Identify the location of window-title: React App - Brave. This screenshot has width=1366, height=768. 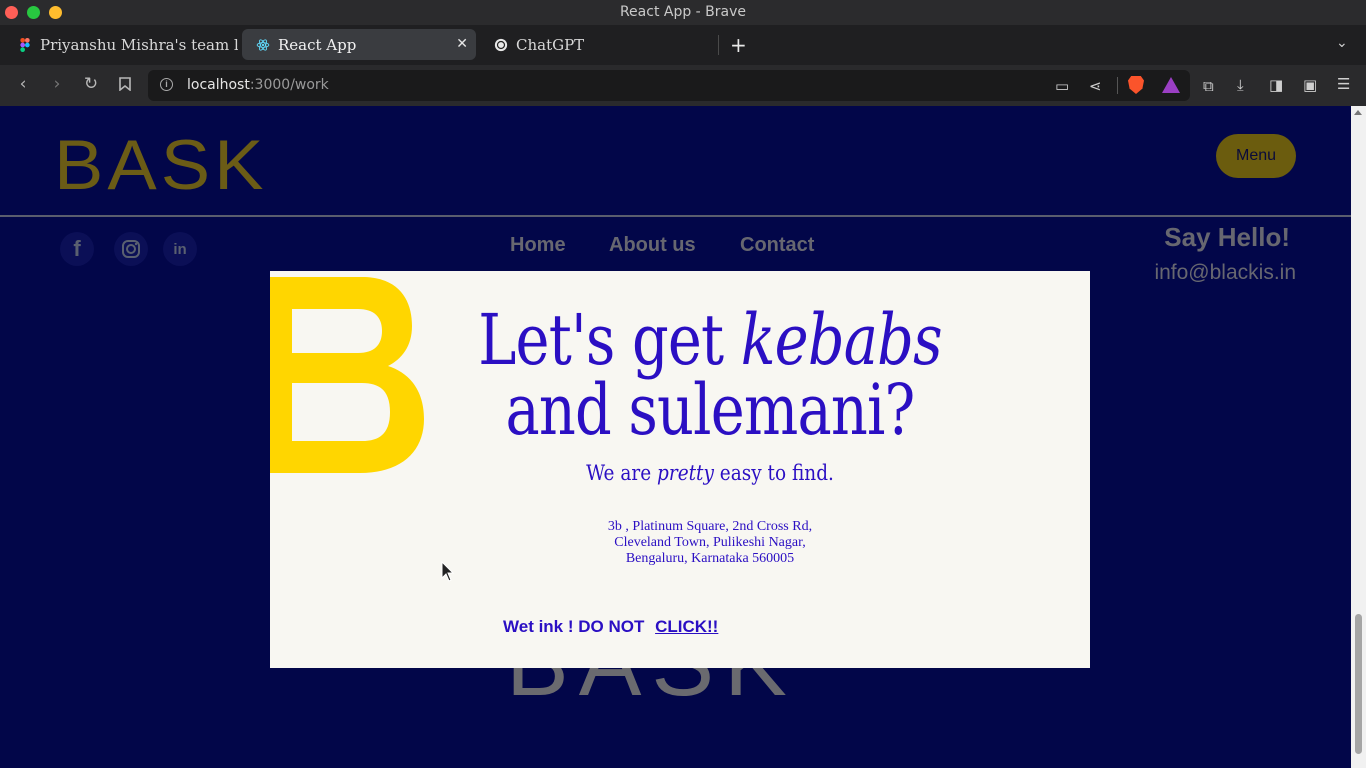
(683, 12).